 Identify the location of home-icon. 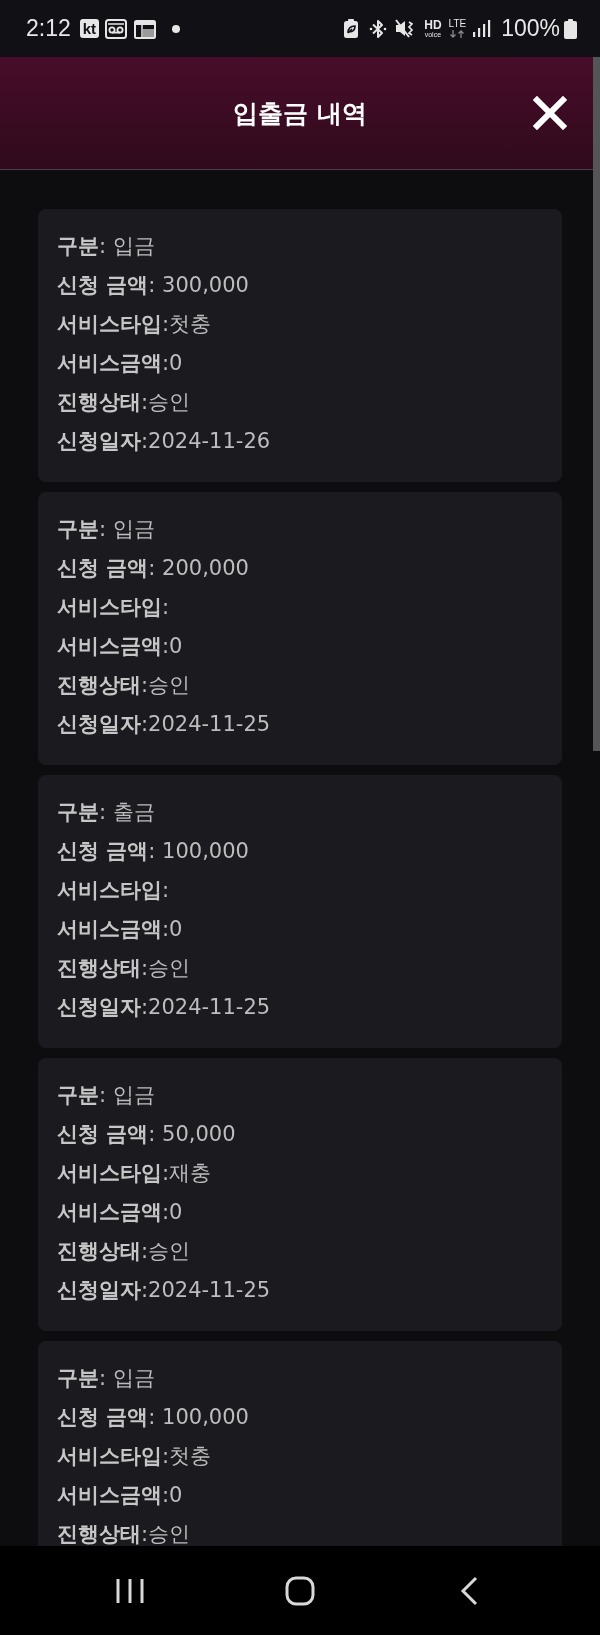
(300, 1590).